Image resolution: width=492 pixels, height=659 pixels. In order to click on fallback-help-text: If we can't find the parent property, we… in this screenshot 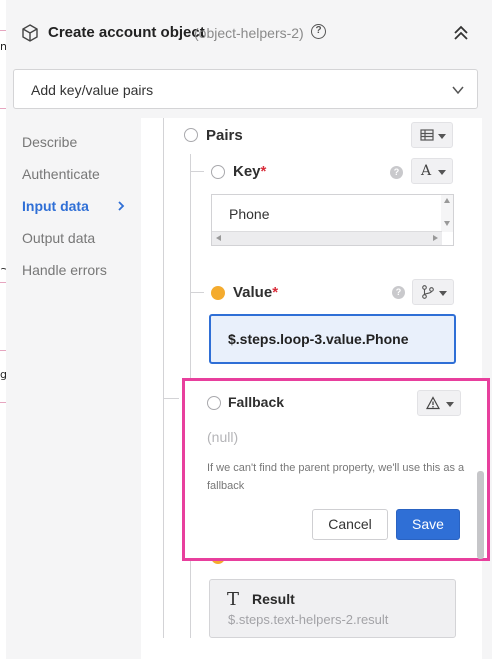, I will do `click(336, 477)`.